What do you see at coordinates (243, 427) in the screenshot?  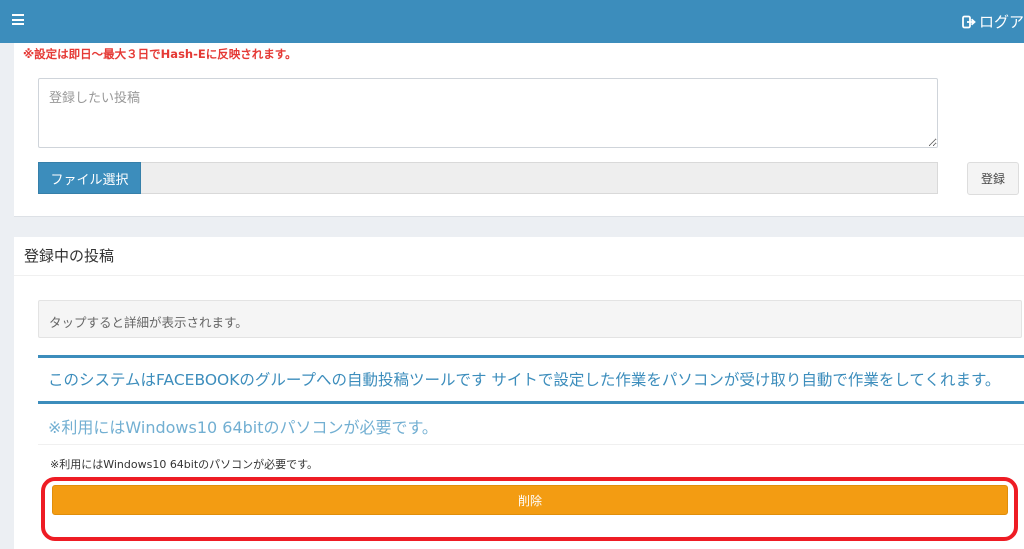 I see `post-item-title: ※利用にはWindows10 64bitのパソコンが必要です。` at bounding box center [243, 427].